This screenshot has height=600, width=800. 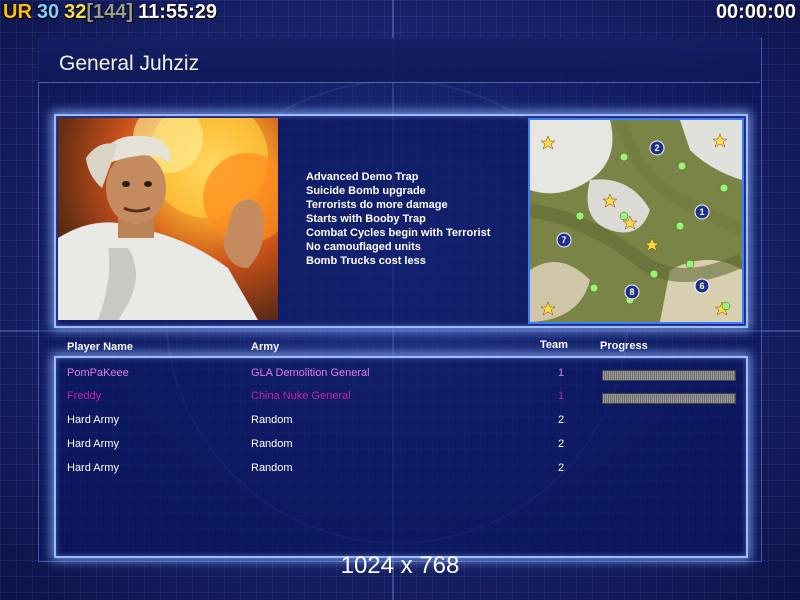 I want to click on stat-a: 30, so click(x=48, y=12).